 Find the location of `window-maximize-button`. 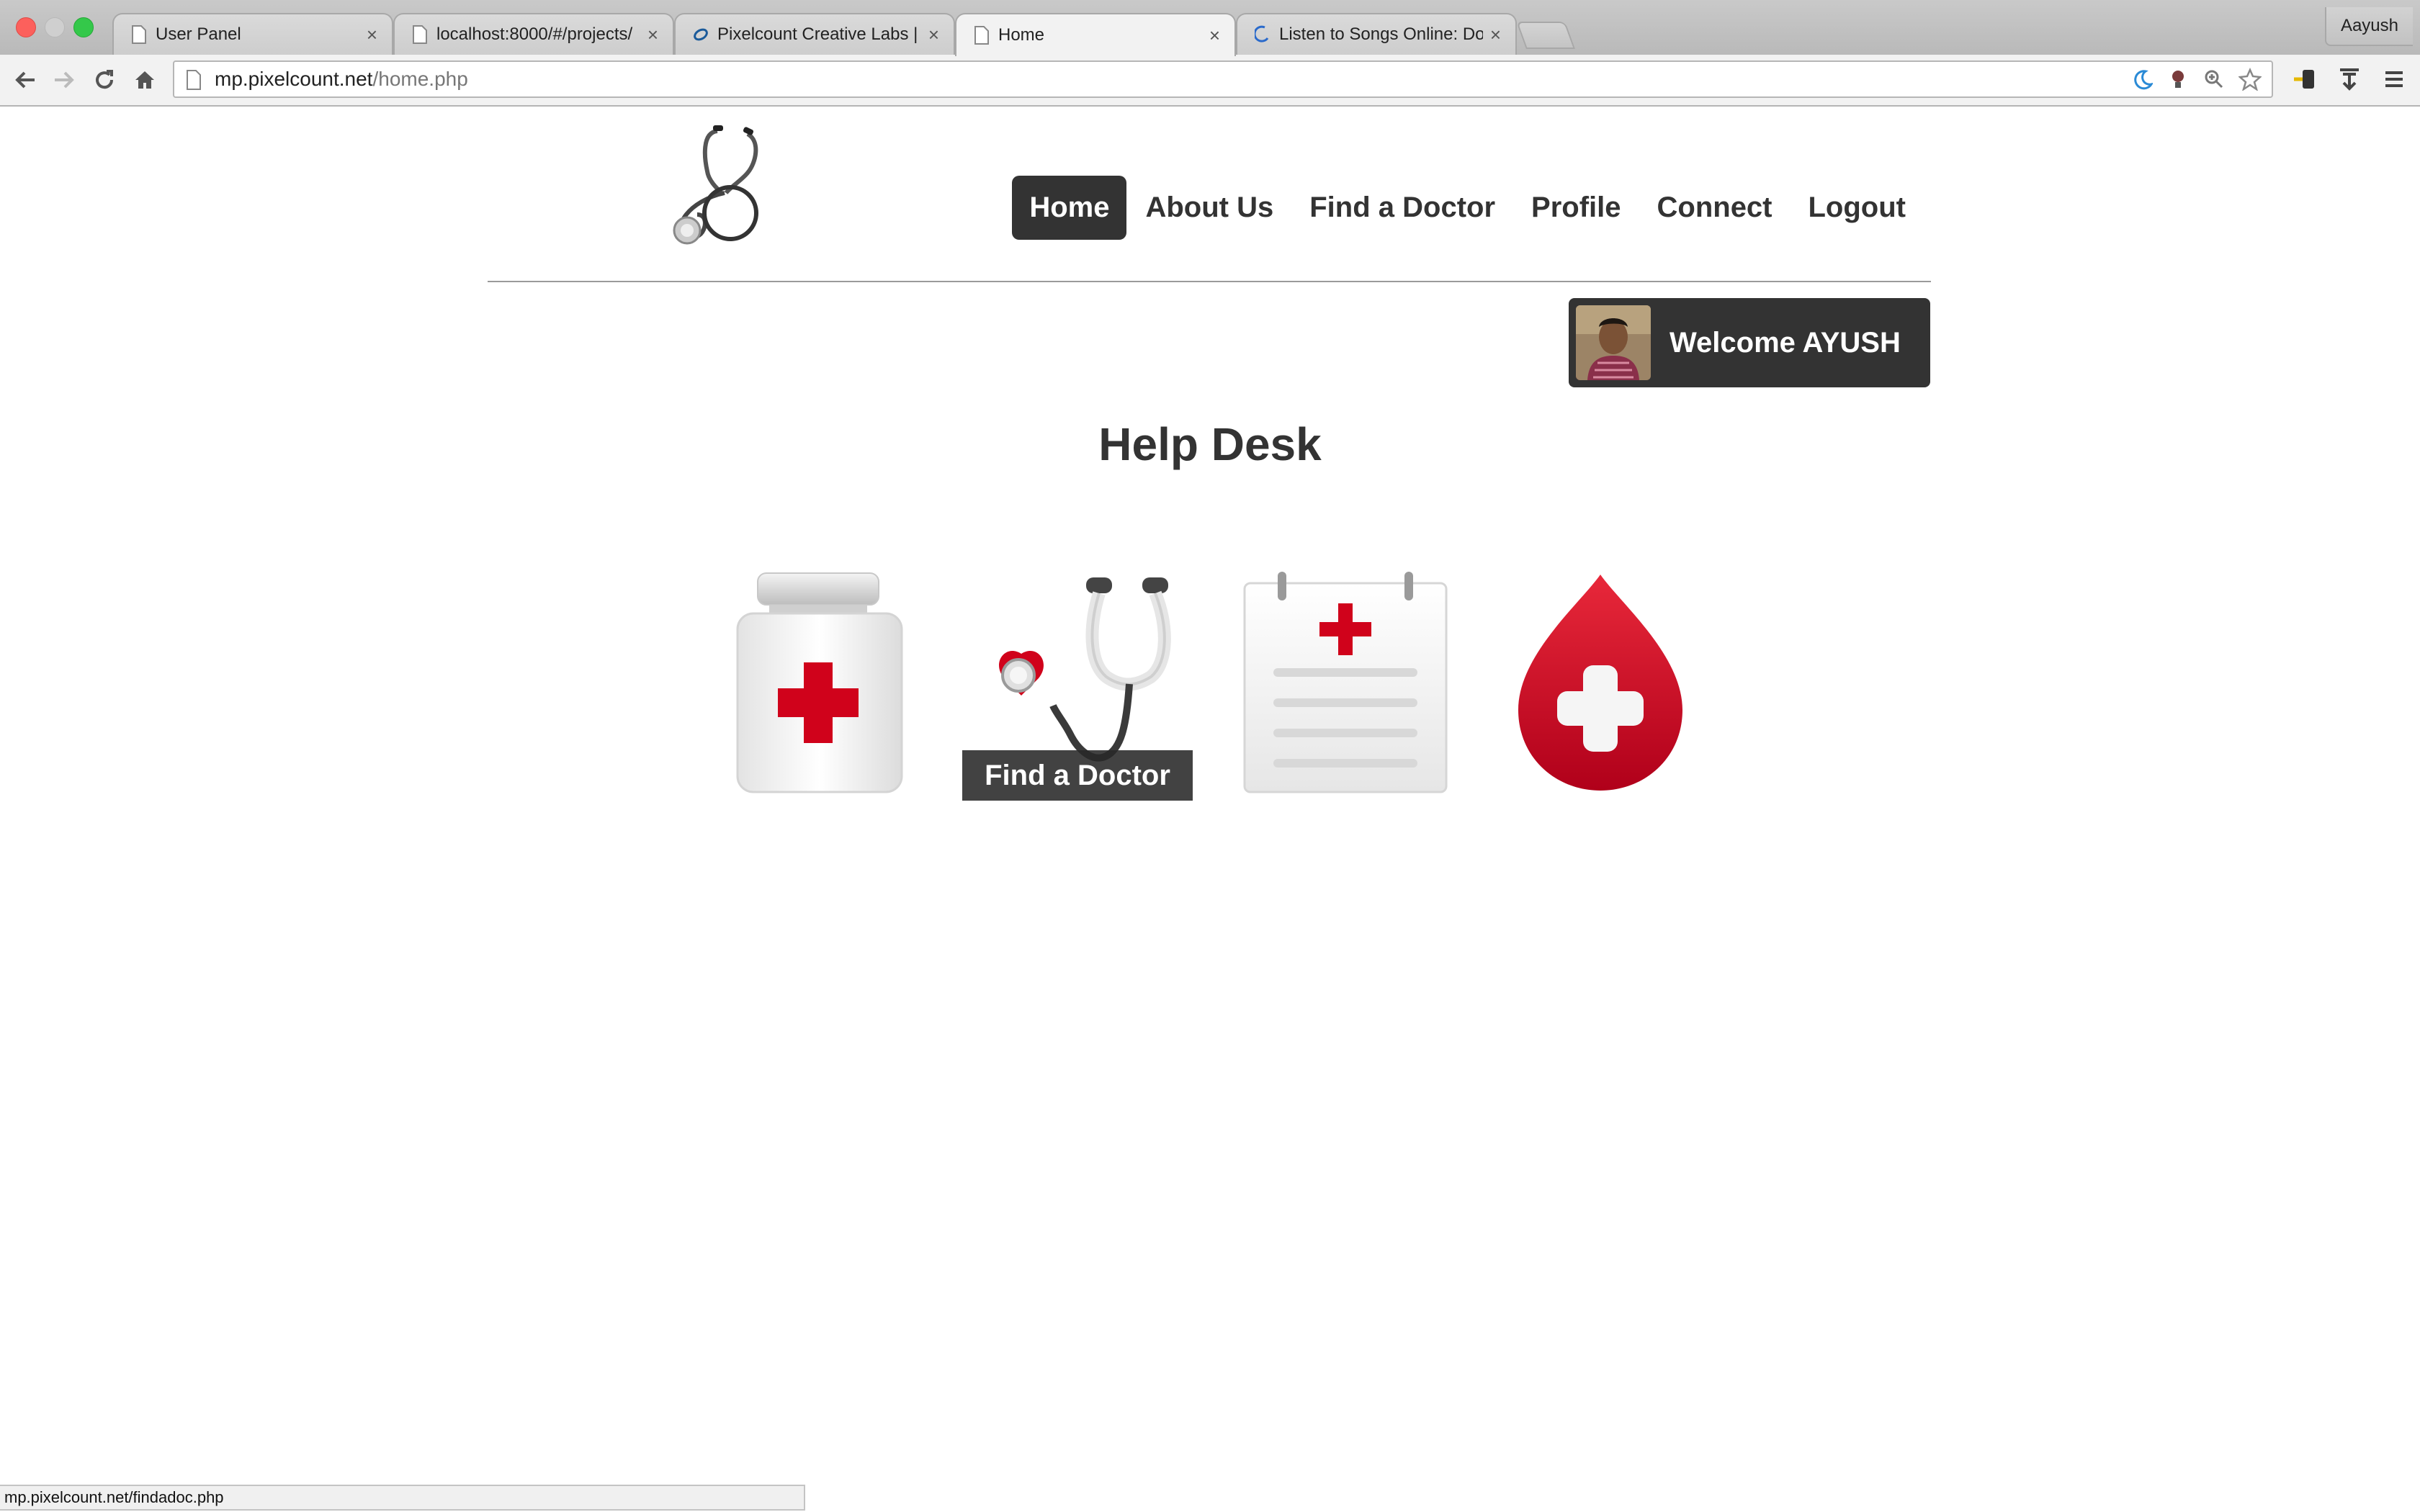

window-maximize-button is located at coordinates (83, 27).